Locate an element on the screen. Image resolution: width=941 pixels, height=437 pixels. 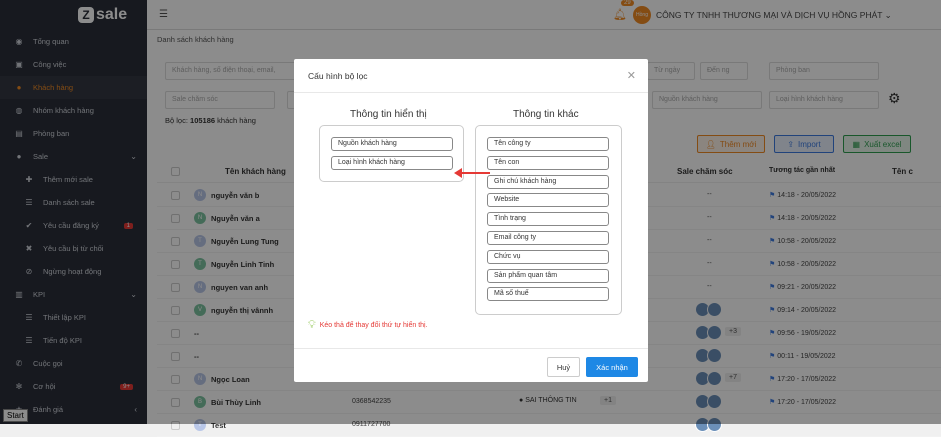
modal-title: Cấu hình bộ lọc is located at coordinates (338, 76).